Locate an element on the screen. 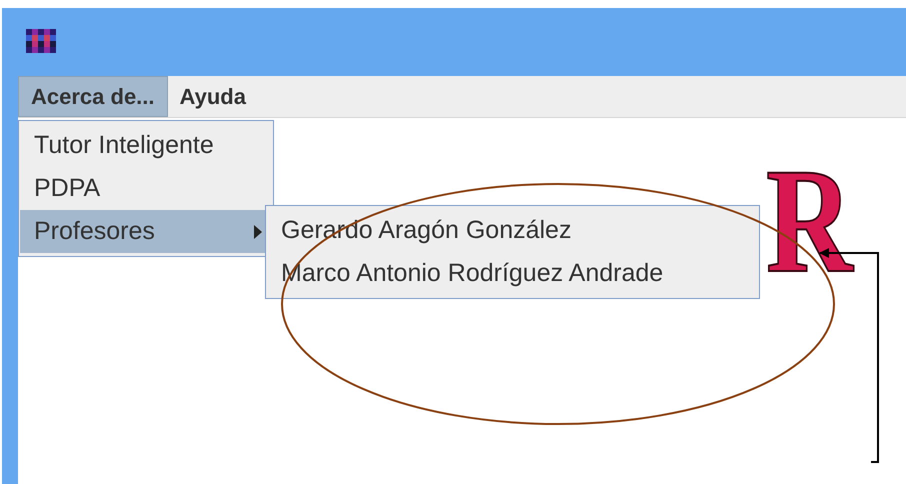  menu-item: PDPA is located at coordinates (146, 188).